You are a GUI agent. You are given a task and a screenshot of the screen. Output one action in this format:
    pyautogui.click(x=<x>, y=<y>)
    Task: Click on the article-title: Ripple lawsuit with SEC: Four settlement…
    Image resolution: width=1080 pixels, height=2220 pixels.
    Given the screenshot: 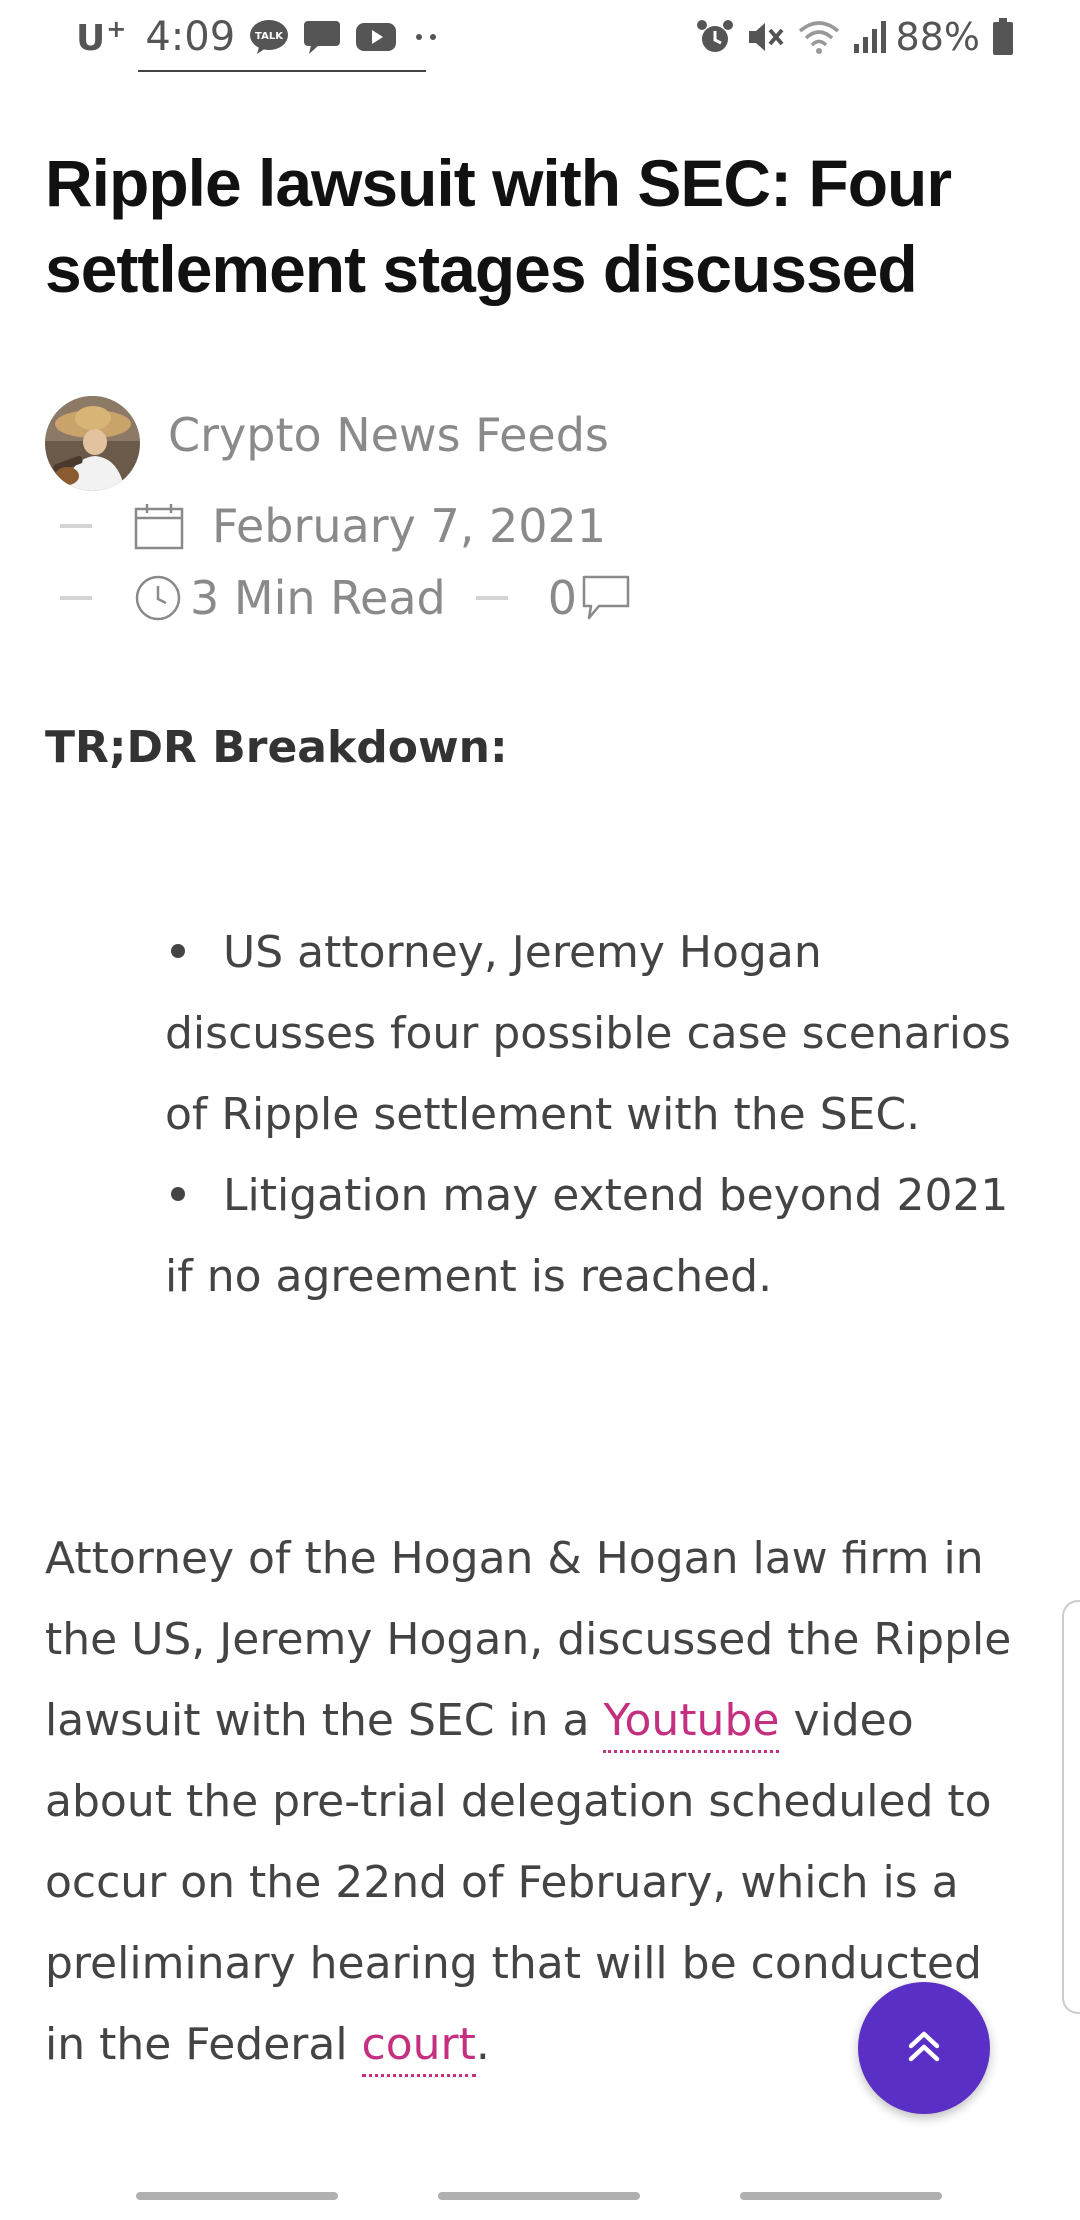 What is the action you would take?
    pyautogui.click(x=498, y=226)
    